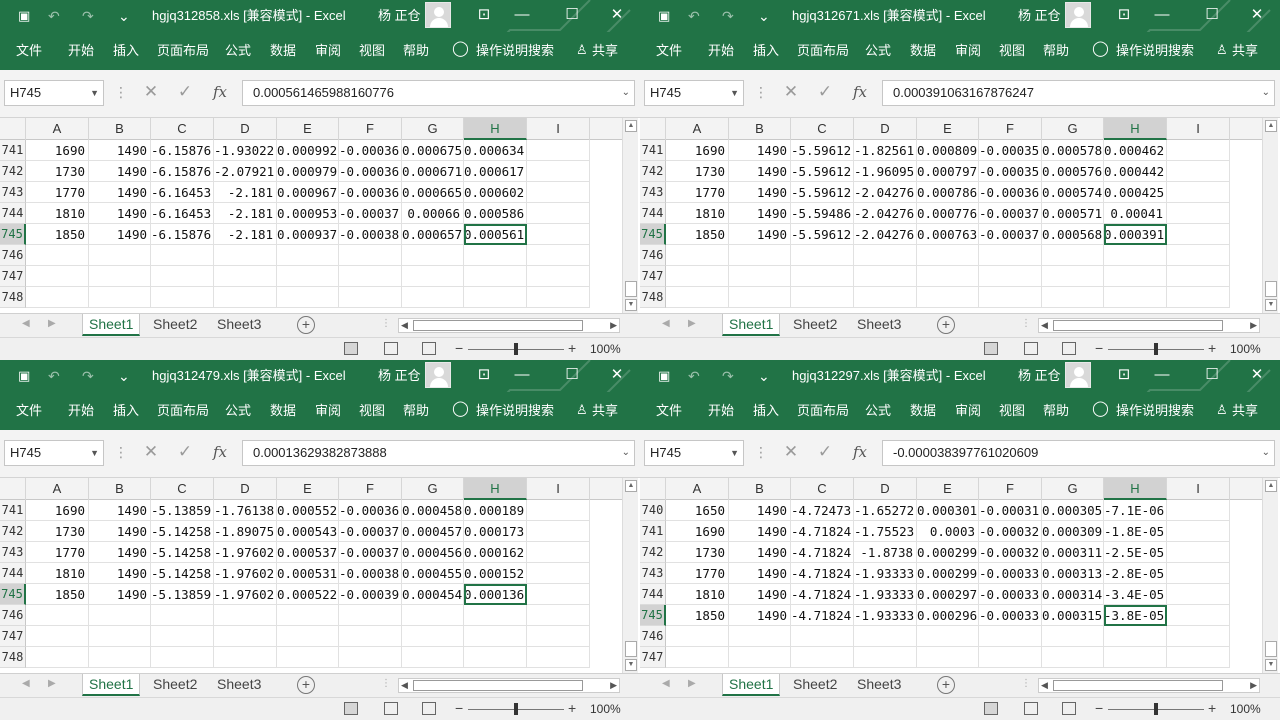  What do you see at coordinates (308, 150) in the screenshot?
I see `cell: 0.000992` at bounding box center [308, 150].